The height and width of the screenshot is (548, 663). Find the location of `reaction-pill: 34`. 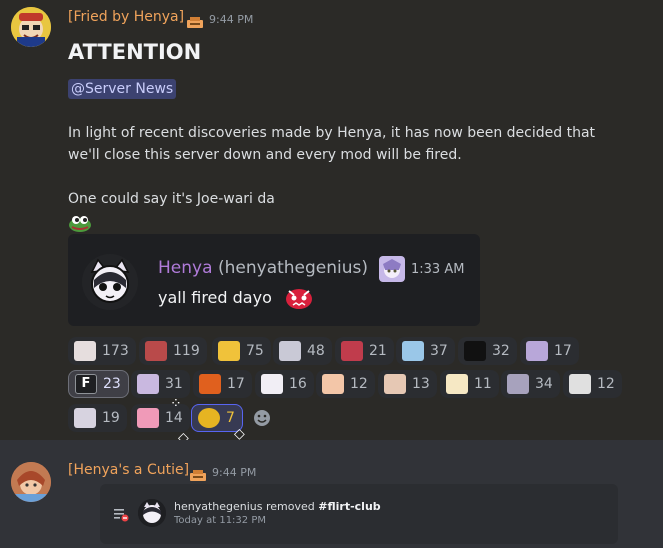

reaction-pill: 34 is located at coordinates (530, 384).